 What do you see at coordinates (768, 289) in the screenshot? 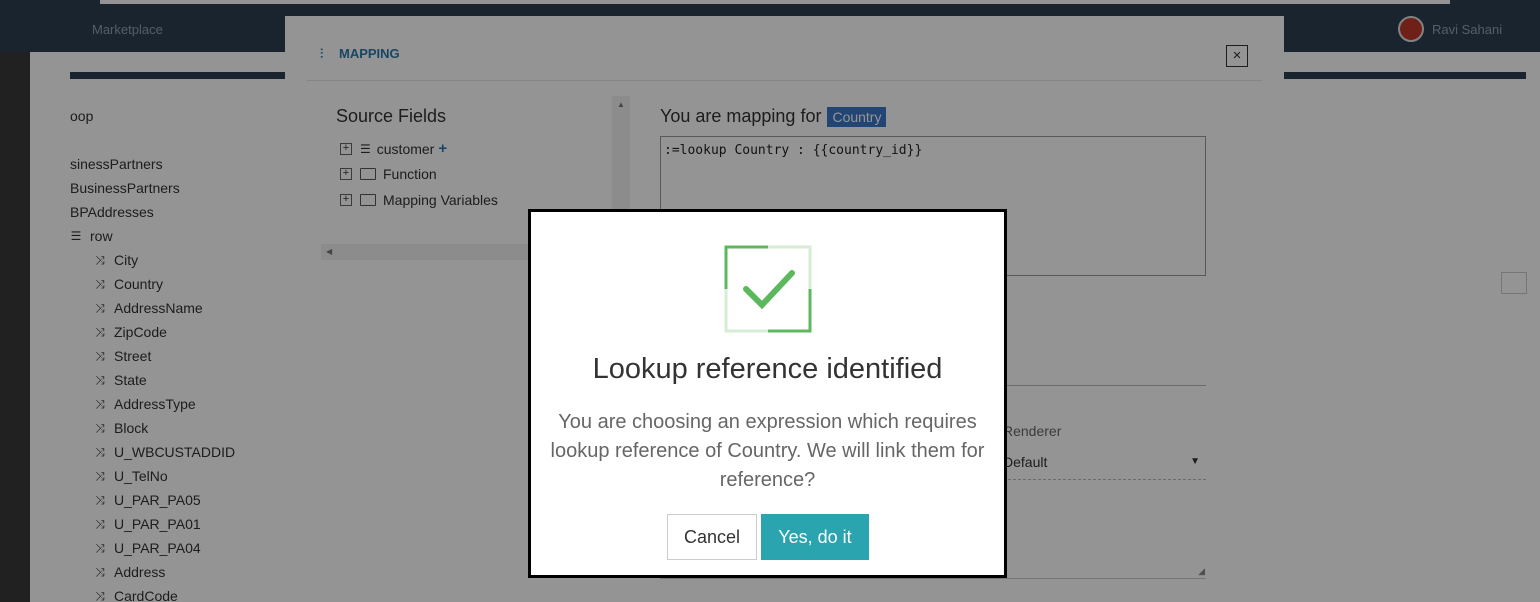
I see `check-icon` at bounding box center [768, 289].